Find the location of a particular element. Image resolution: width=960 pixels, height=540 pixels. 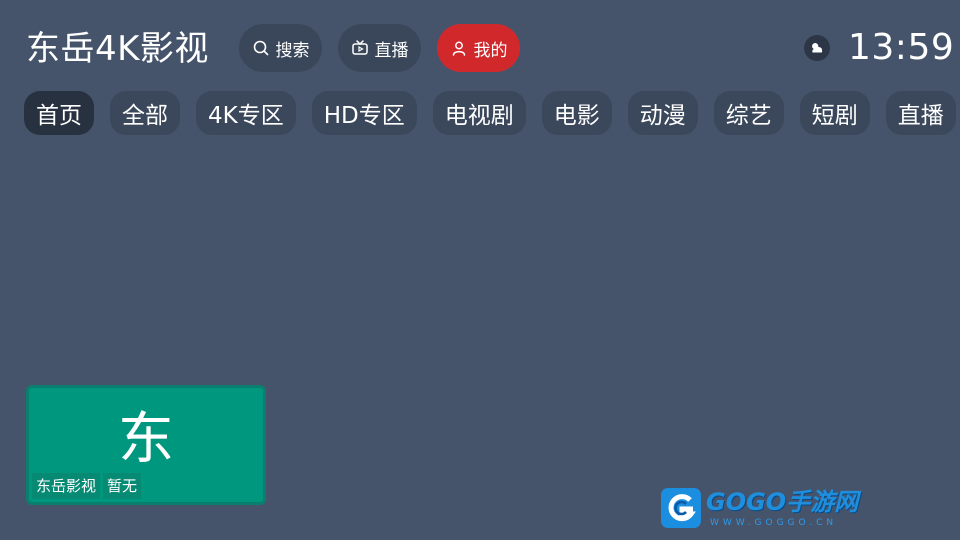

card-title: 东岳影视 is located at coordinates (66, 486).